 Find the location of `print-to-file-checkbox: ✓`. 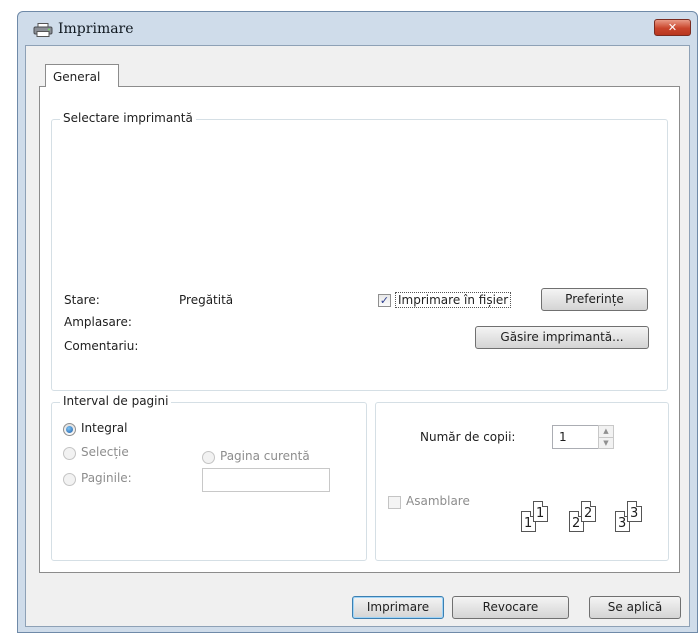

print-to-file-checkbox: ✓ is located at coordinates (384, 300).